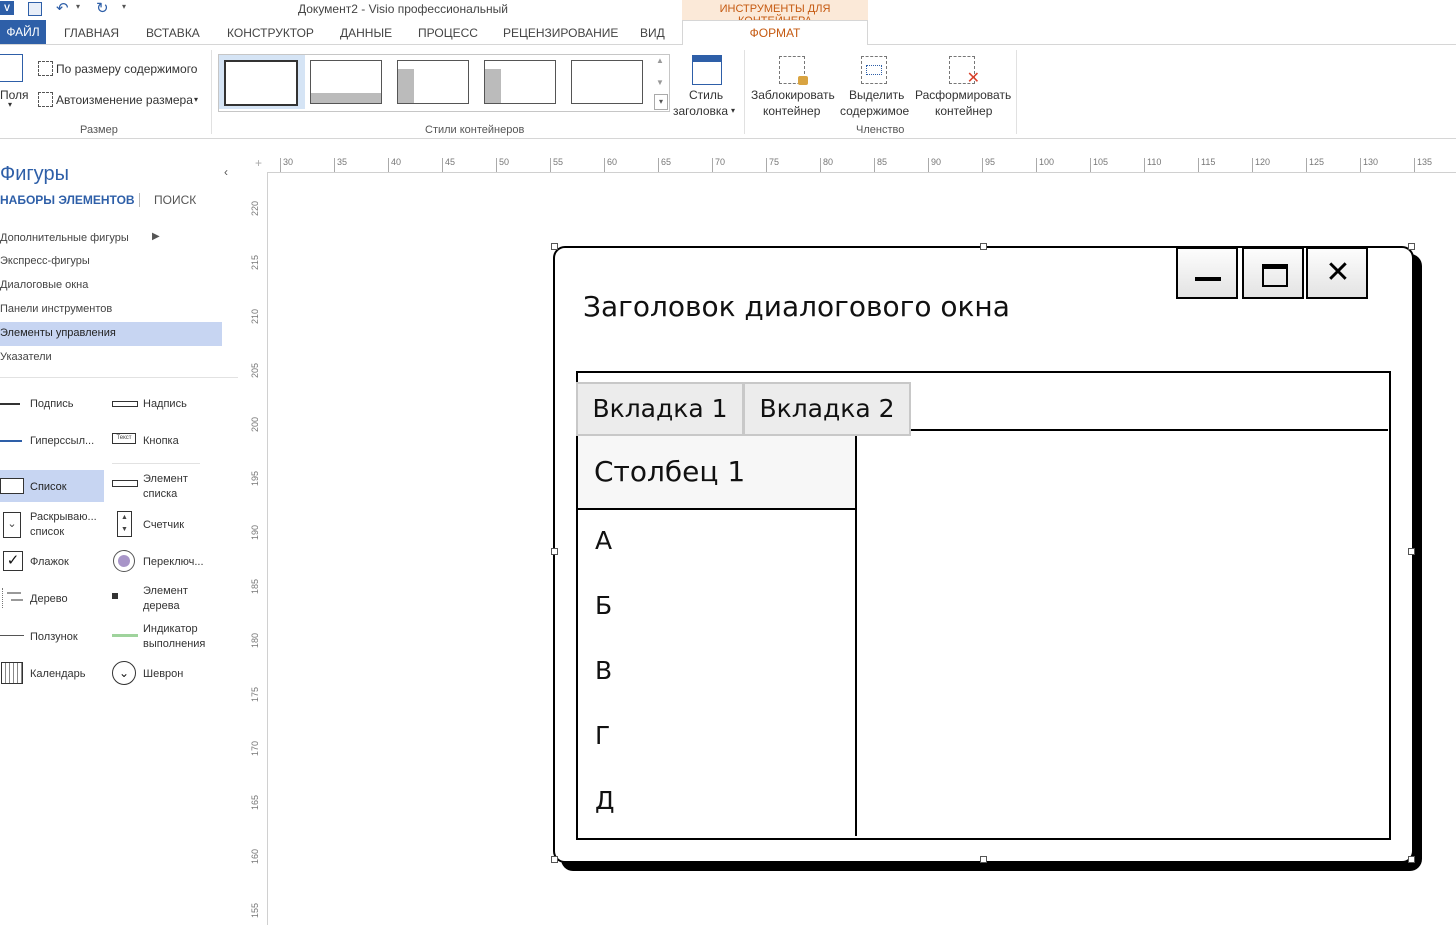 The height and width of the screenshot is (925, 1456). I want to click on counter-shape-icon: ▲ ▼, so click(124, 524).